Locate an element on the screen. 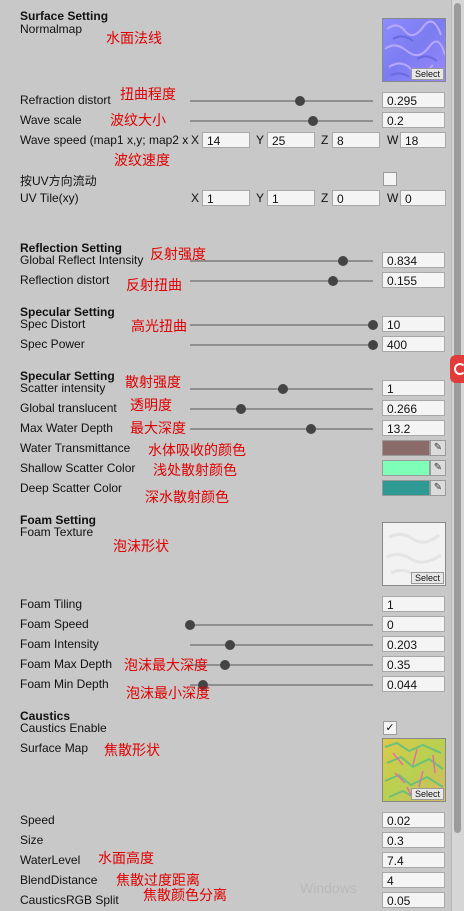 The width and height of the screenshot is (464, 911). spec-power-field: 400 is located at coordinates (413, 344).